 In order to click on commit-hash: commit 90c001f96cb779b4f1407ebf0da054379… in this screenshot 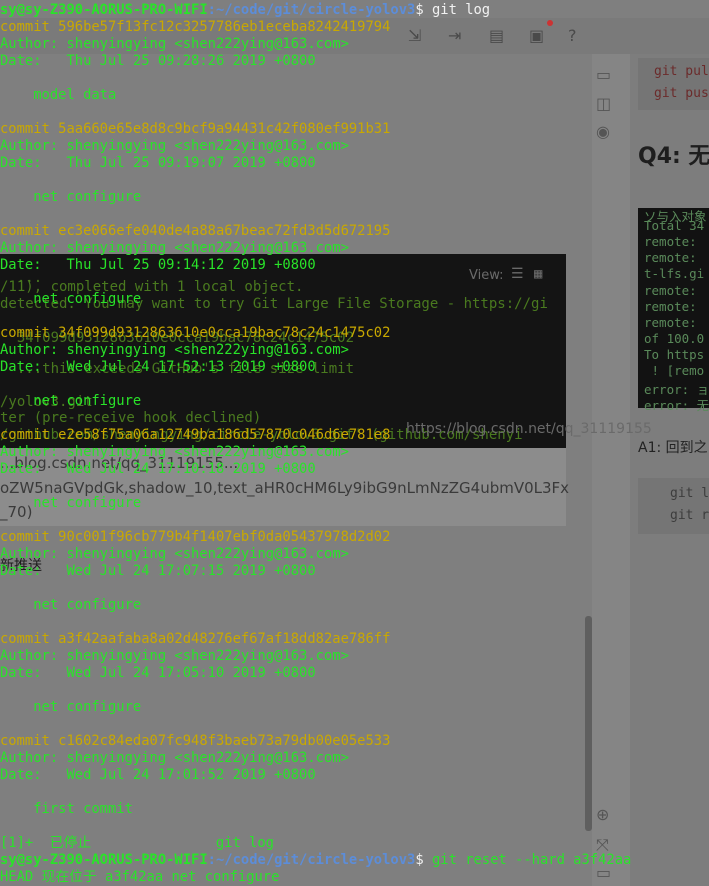, I will do `click(195, 537)`.